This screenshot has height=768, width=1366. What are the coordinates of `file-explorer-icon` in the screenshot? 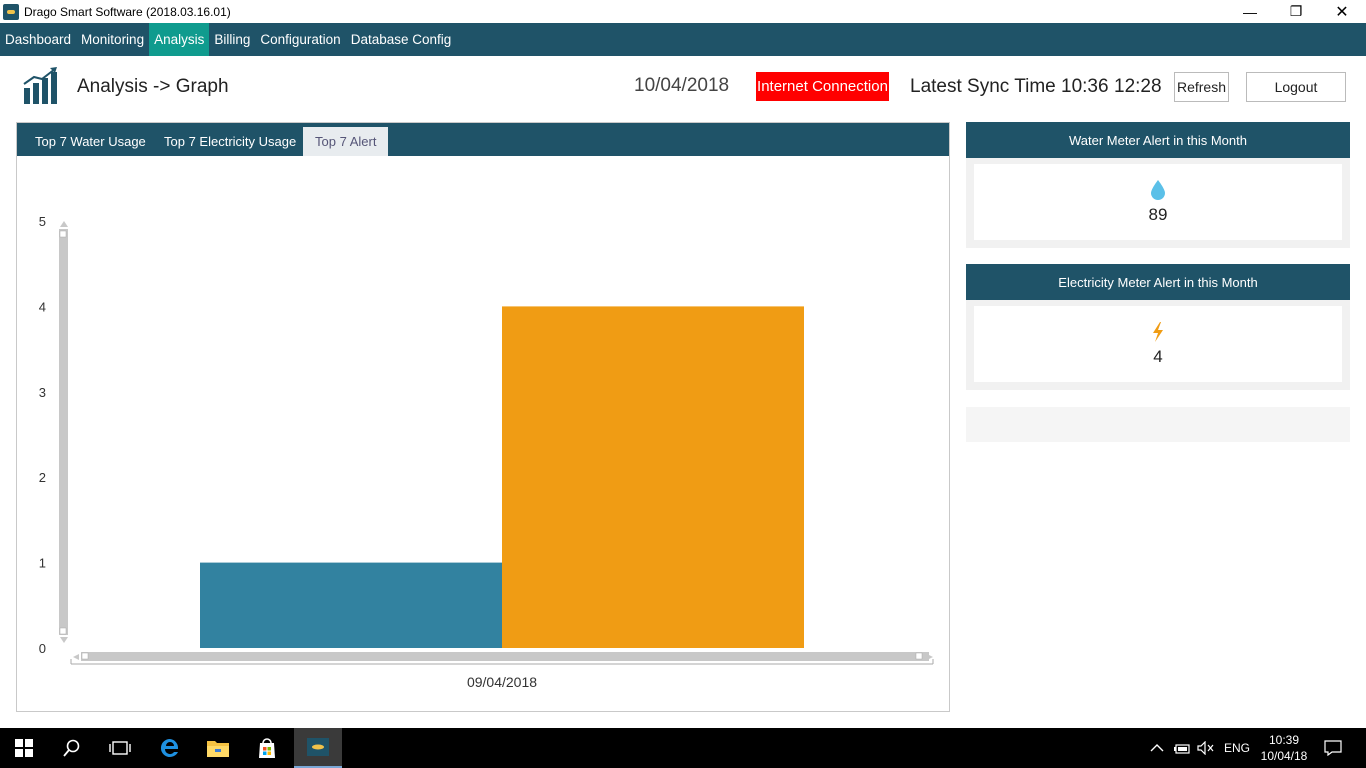 It's located at (218, 748).